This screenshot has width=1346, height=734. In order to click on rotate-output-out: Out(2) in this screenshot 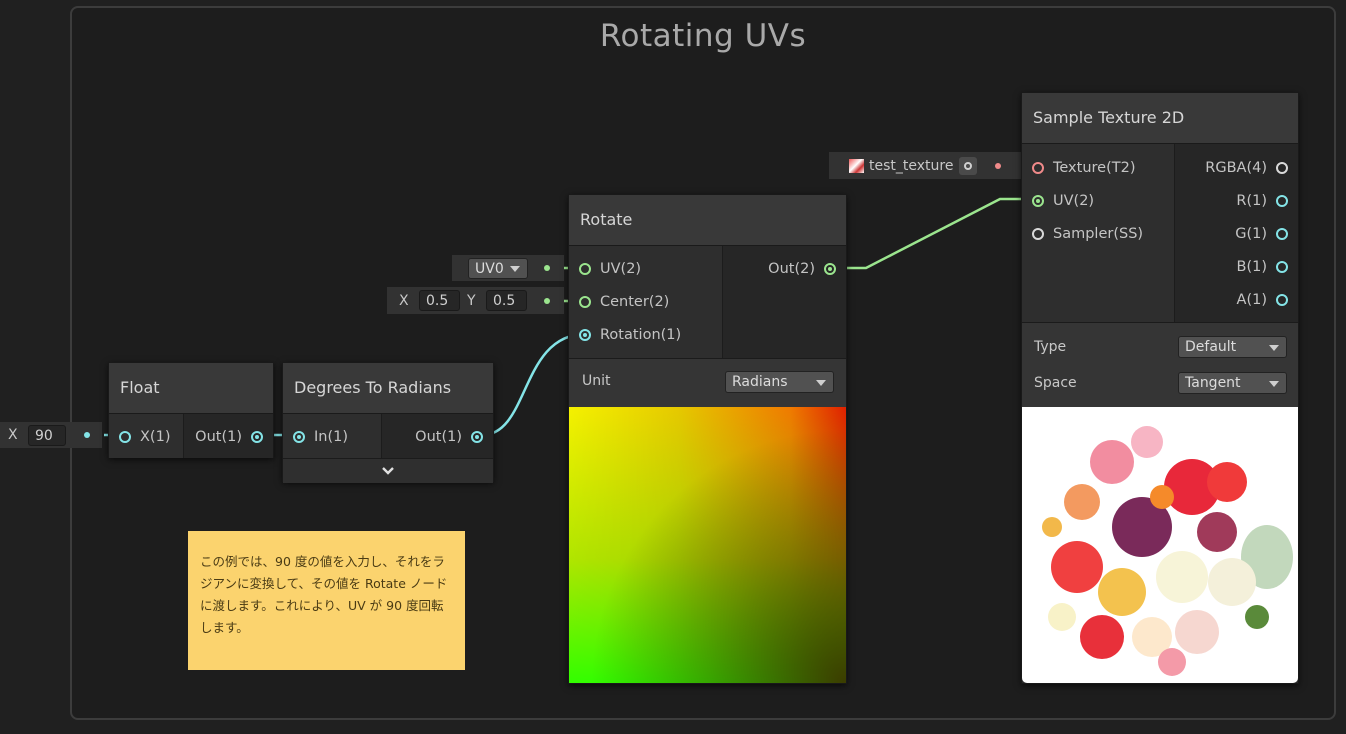, I will do `click(784, 268)`.